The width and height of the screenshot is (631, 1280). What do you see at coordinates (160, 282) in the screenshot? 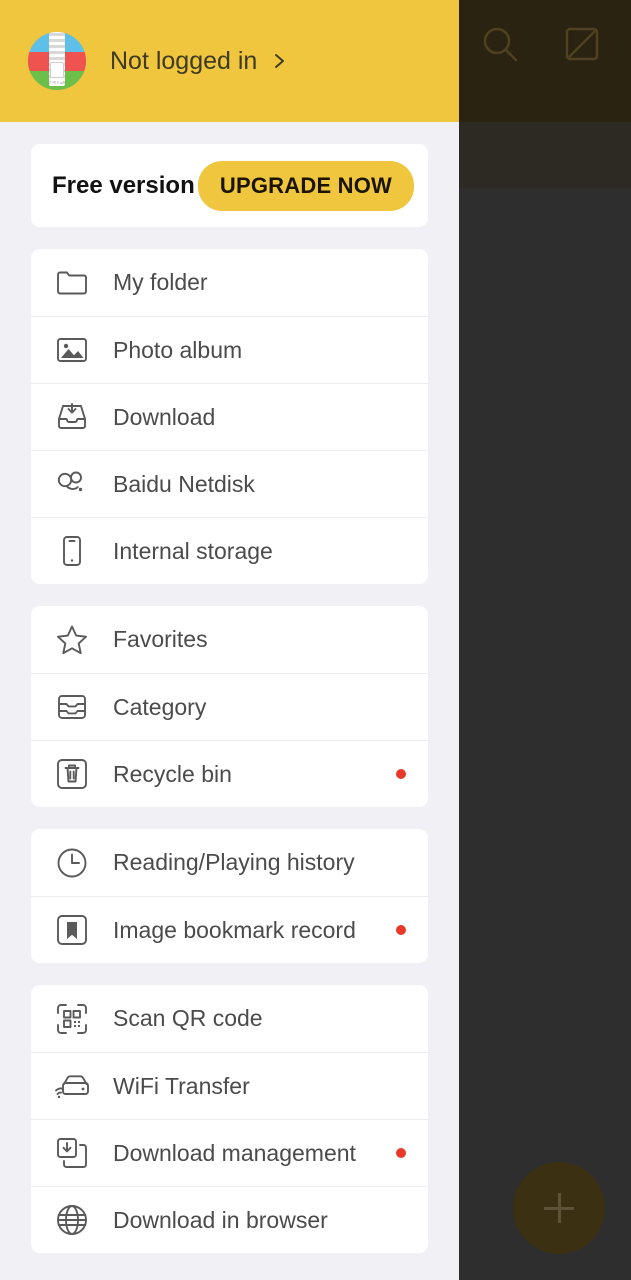
I see `menu-item-label: My folder` at bounding box center [160, 282].